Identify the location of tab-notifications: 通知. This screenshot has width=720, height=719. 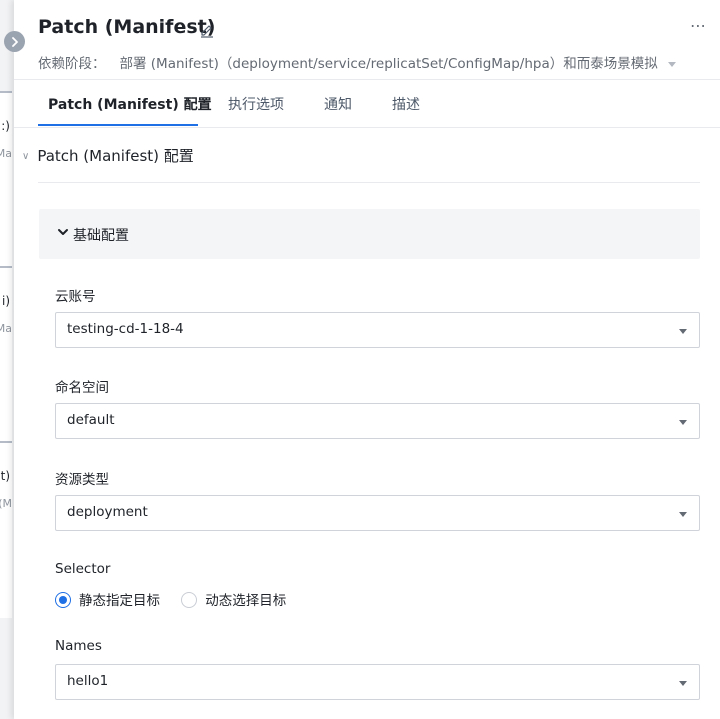
(338, 104).